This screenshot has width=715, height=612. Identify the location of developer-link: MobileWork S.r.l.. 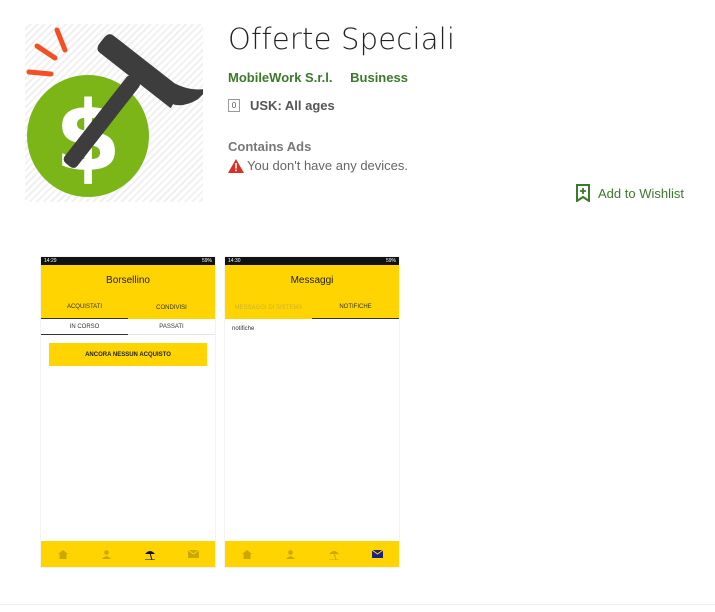
(280, 77).